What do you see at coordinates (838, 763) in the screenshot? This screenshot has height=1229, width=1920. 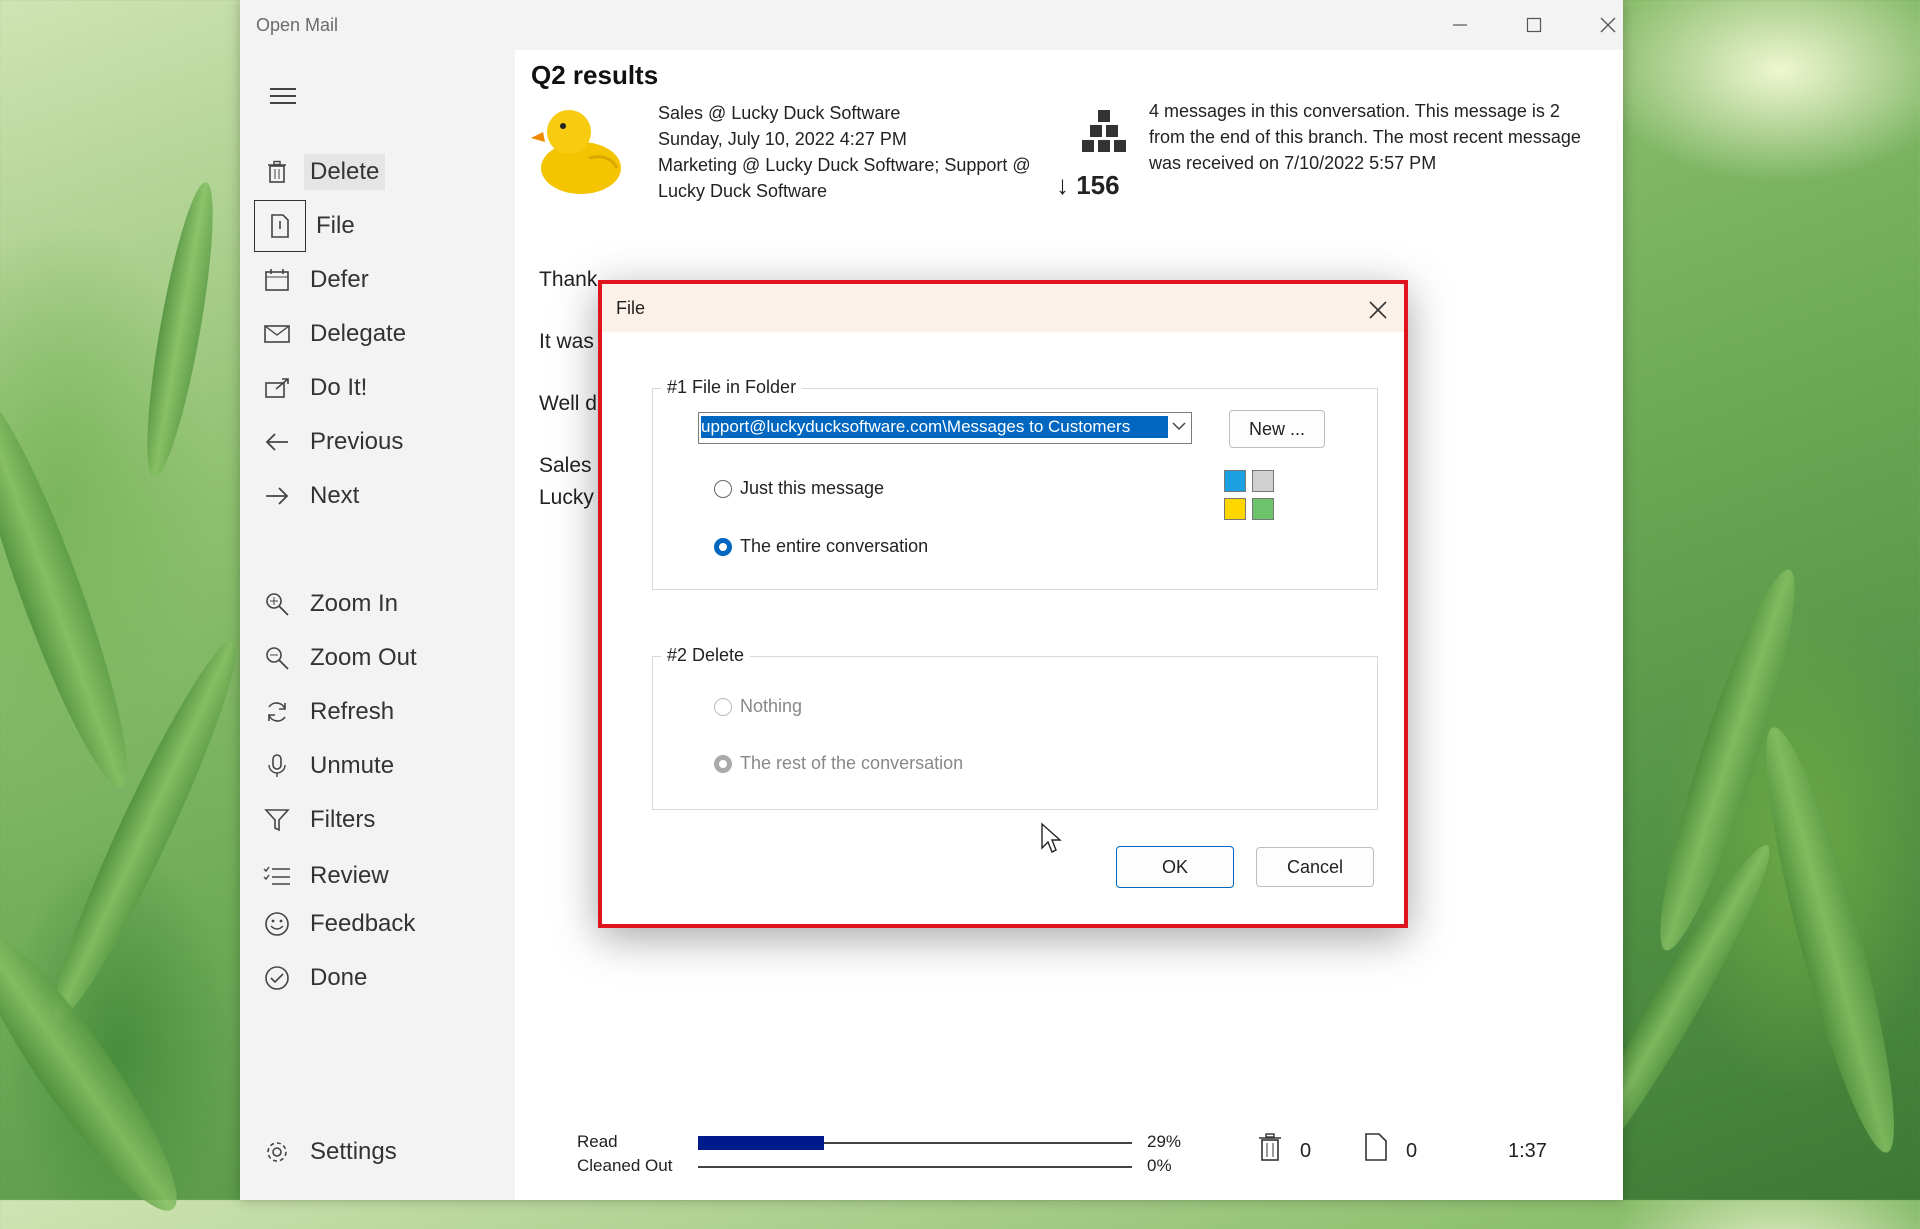 I see `radio-rest-of-conversation: The rest of the conversation` at bounding box center [838, 763].